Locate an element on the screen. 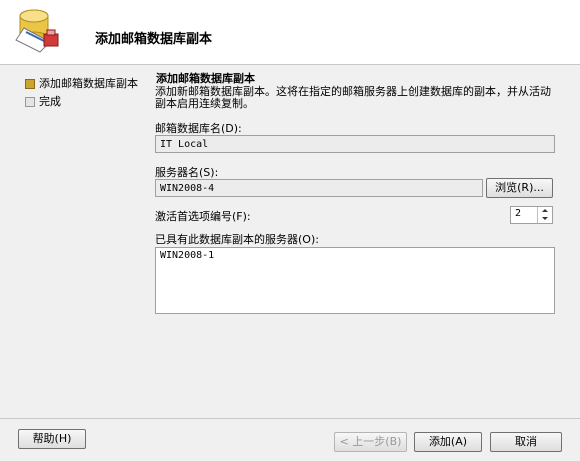  page-title: 添加邮箱数据库副本 is located at coordinates (154, 39).